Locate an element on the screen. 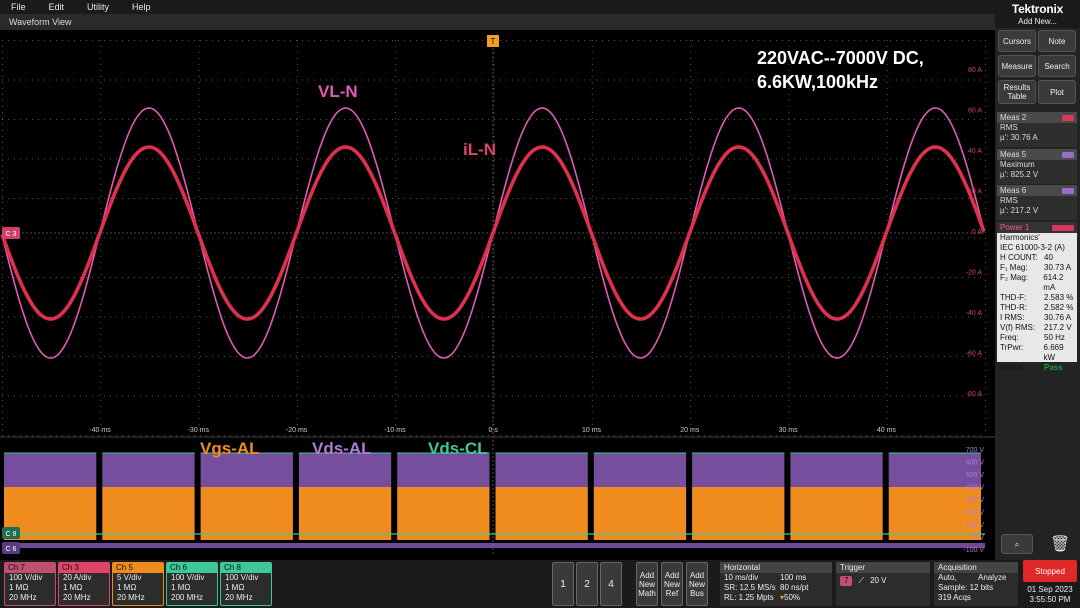 This screenshot has width=1080, height=608. meas-5-box: Meas 5 Maximum µ': 825.2 V is located at coordinates (1037, 166).